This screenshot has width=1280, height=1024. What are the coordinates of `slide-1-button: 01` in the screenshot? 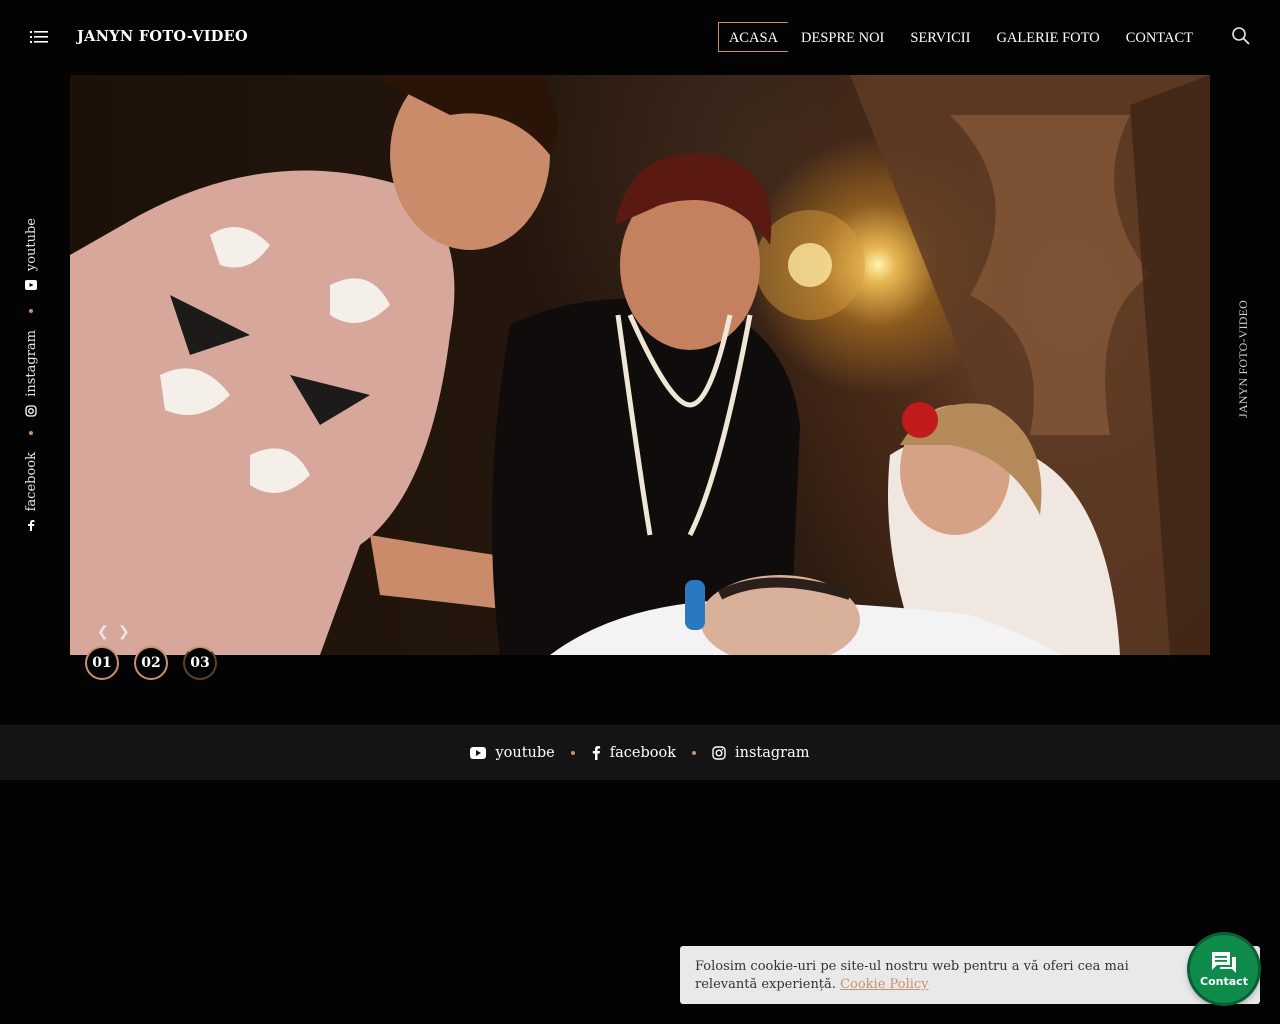 It's located at (102, 663).